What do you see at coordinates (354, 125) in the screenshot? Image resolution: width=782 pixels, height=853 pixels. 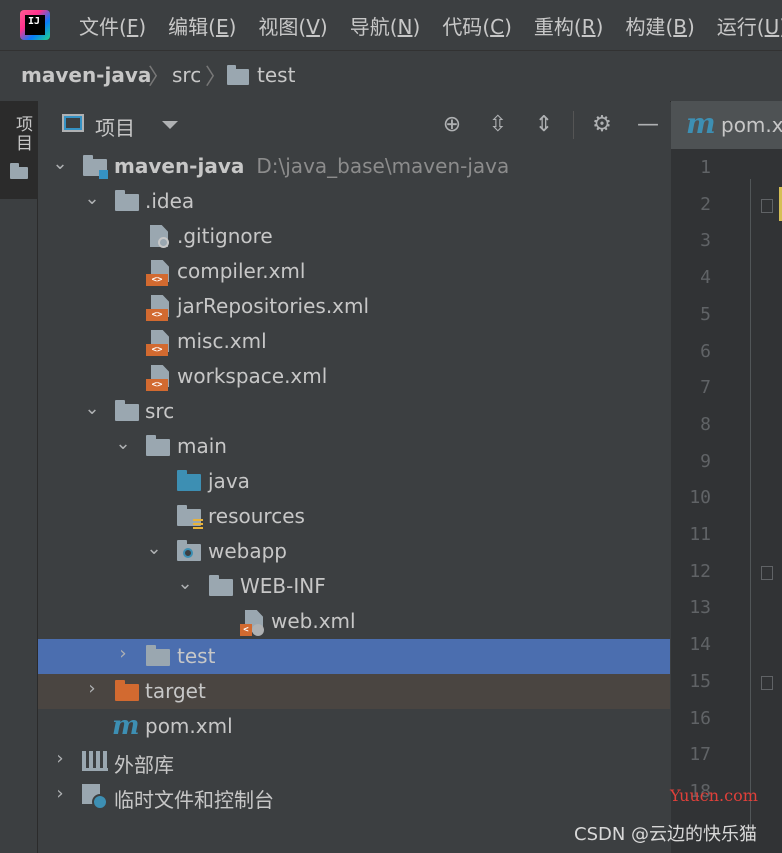 I see `project-panel-header: 项目 ⊕ ⇳ ⇕ ⚙ —` at bounding box center [354, 125].